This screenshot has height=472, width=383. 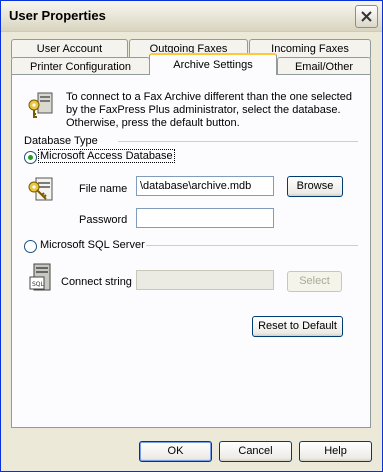 I want to click on connect-string-label: Connect string, so click(x=96, y=282).